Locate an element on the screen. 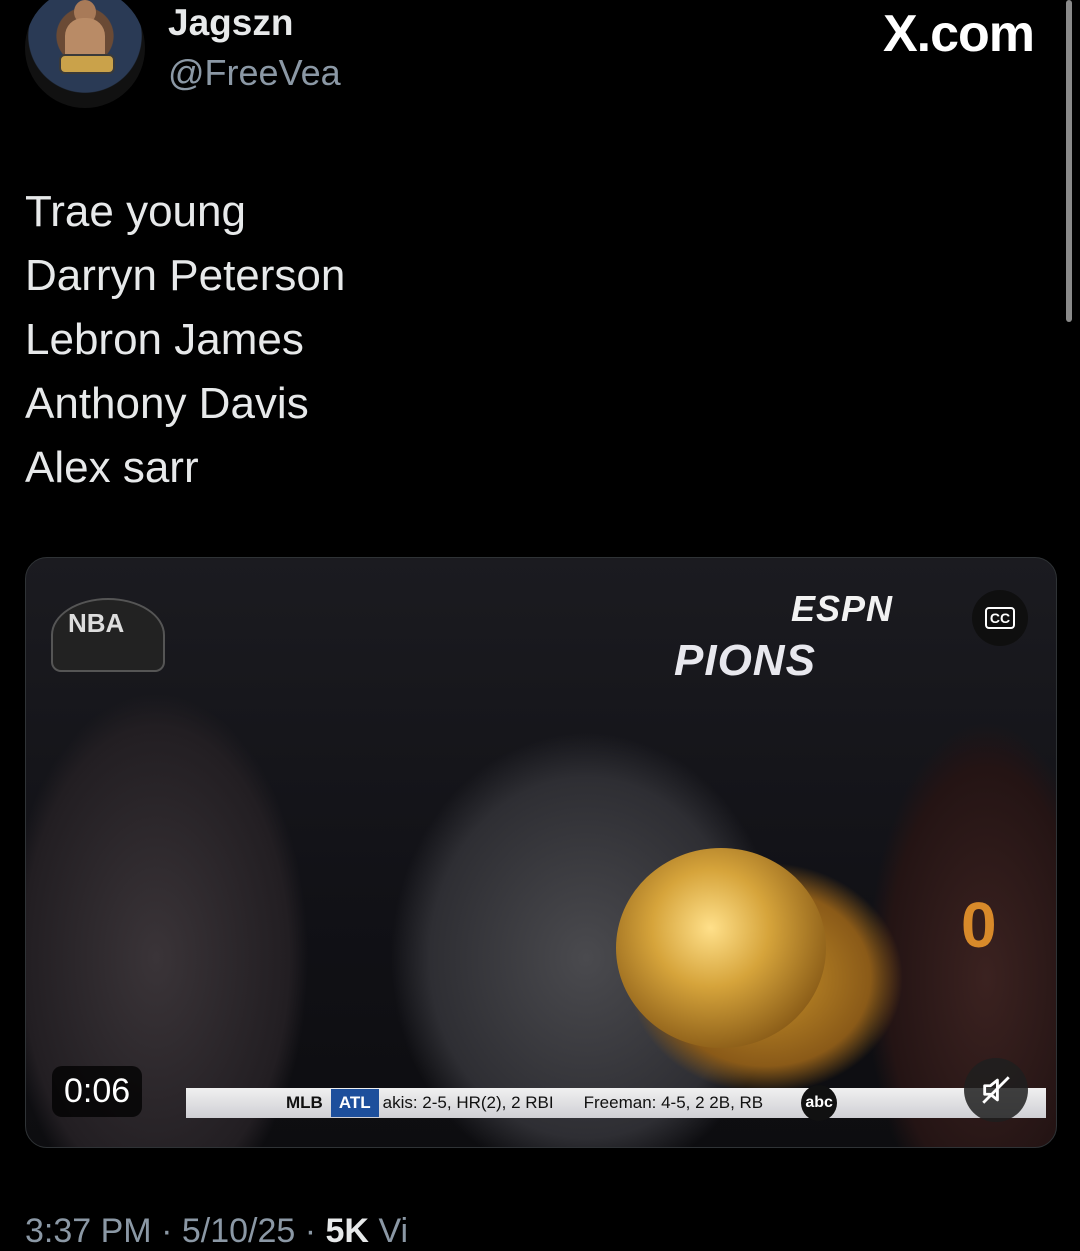 This screenshot has width=1080, height=1251. tweet-date: 5/10/25 is located at coordinates (238, 1231).